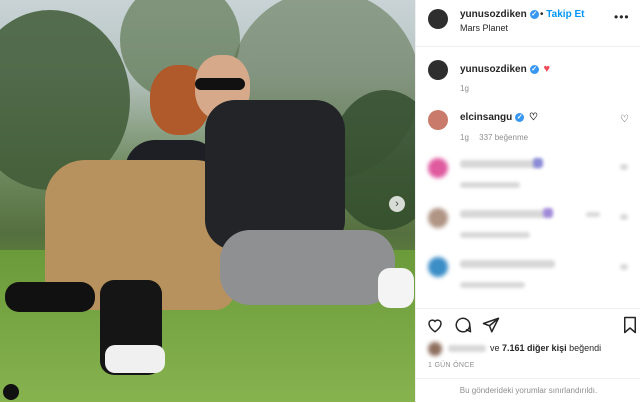 The width and height of the screenshot is (640, 403). Describe the element at coordinates (585, 348) in the screenshot. I see `likes-suffix: beğendi` at that location.